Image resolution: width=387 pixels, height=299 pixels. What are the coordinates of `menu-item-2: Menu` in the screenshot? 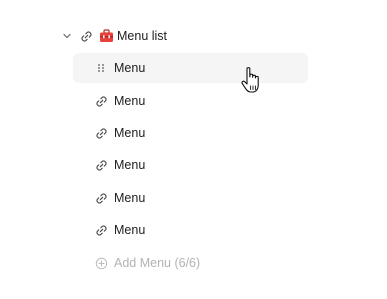 It's located at (190, 101).